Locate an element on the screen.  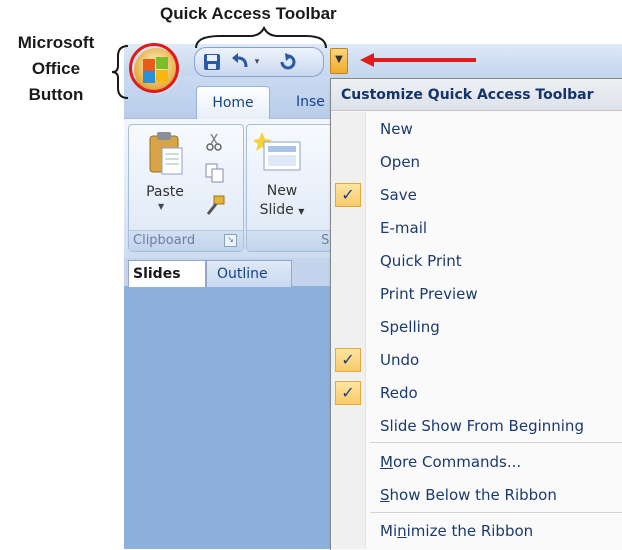
menu-item: Open is located at coordinates (400, 162).